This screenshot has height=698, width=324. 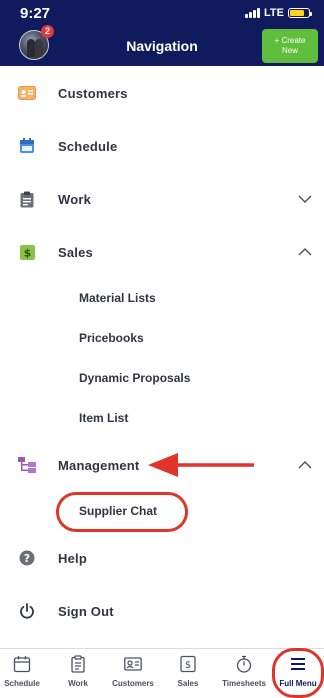 What do you see at coordinates (78, 674) in the screenshot?
I see `tab-work: Work` at bounding box center [78, 674].